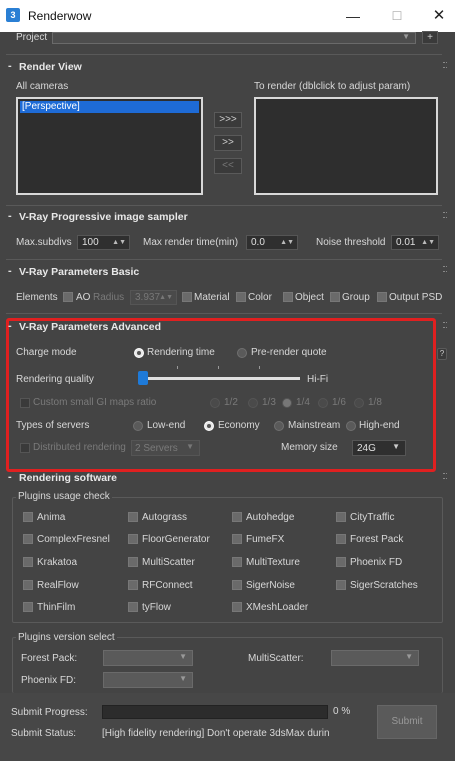  What do you see at coordinates (139, 353) in the screenshot?
I see `rendering-time-radio` at bounding box center [139, 353].